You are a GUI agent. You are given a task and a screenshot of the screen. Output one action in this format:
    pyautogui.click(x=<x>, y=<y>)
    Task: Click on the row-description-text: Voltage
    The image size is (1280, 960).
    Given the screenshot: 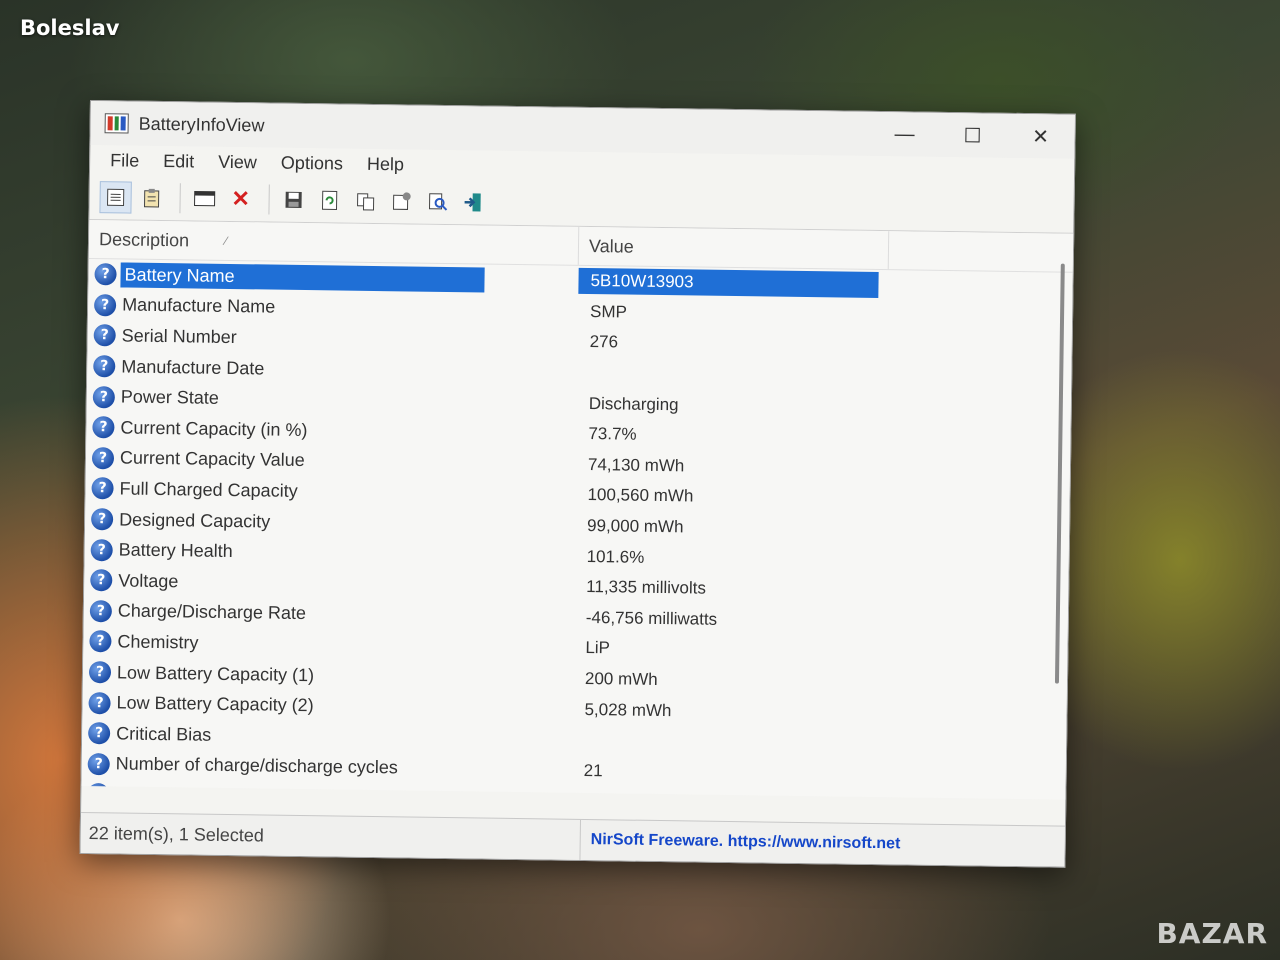 What is the action you would take?
    pyautogui.click(x=148, y=581)
    